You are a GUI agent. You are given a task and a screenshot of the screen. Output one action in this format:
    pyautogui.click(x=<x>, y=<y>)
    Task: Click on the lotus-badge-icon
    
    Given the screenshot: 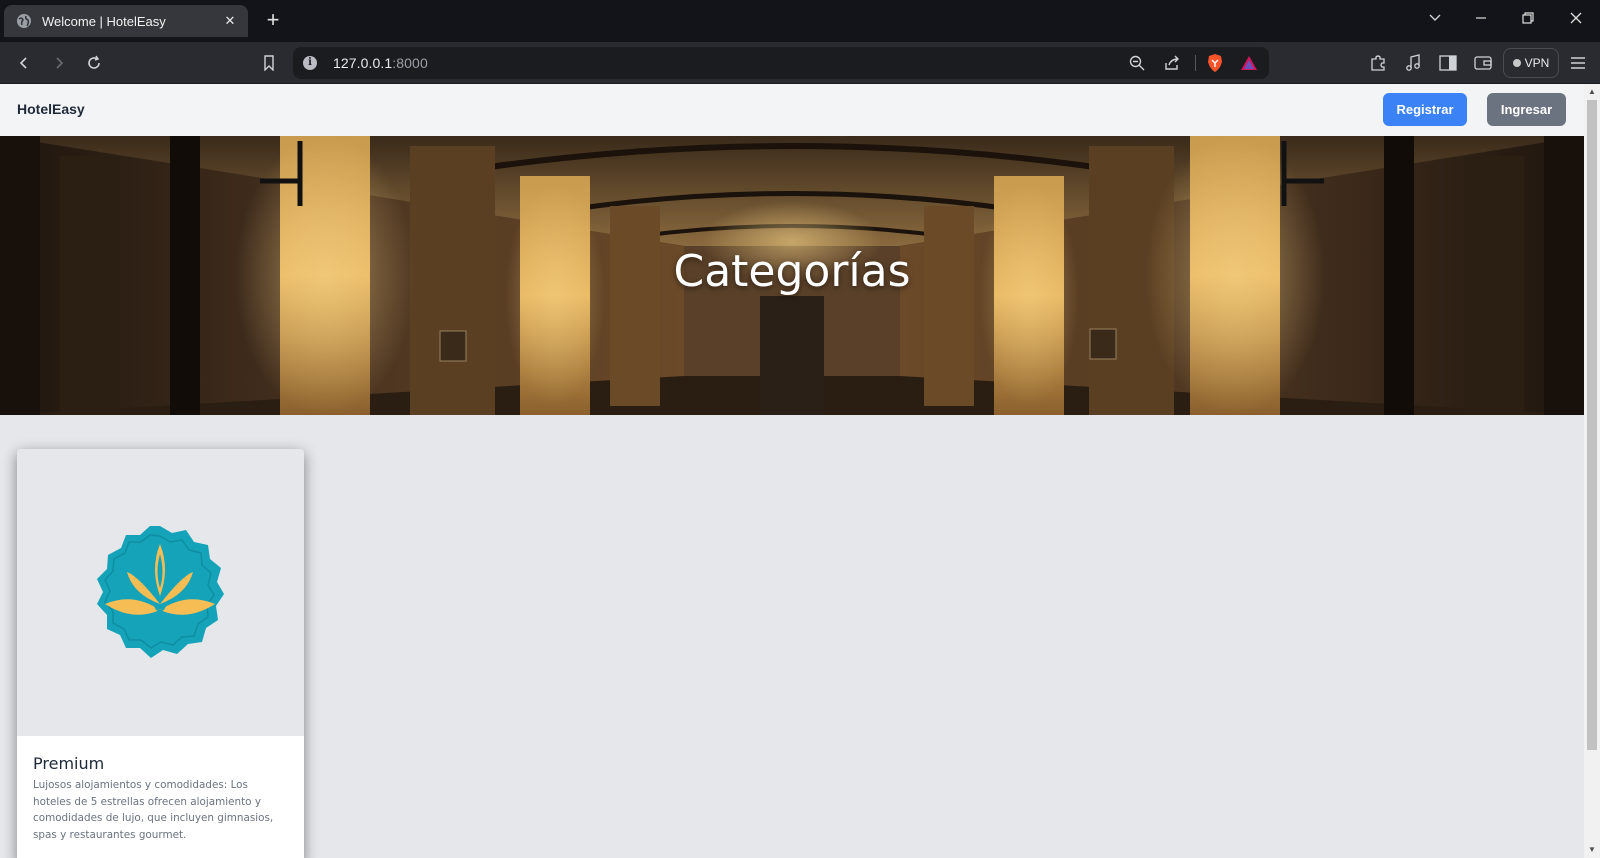 What is the action you would take?
    pyautogui.click(x=160, y=592)
    